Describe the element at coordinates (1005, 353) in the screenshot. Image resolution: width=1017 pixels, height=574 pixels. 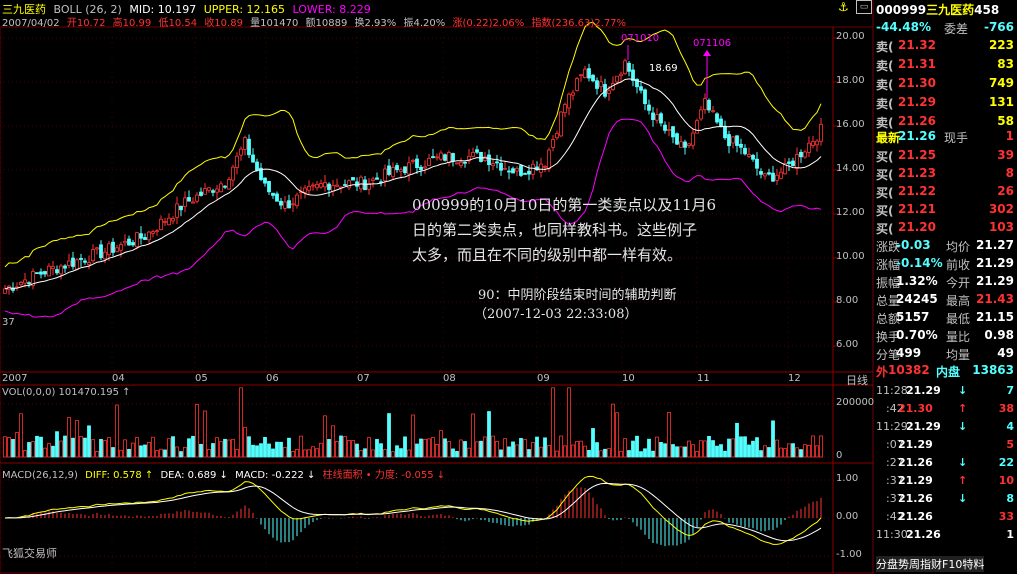
I see `stat-value: 49` at that location.